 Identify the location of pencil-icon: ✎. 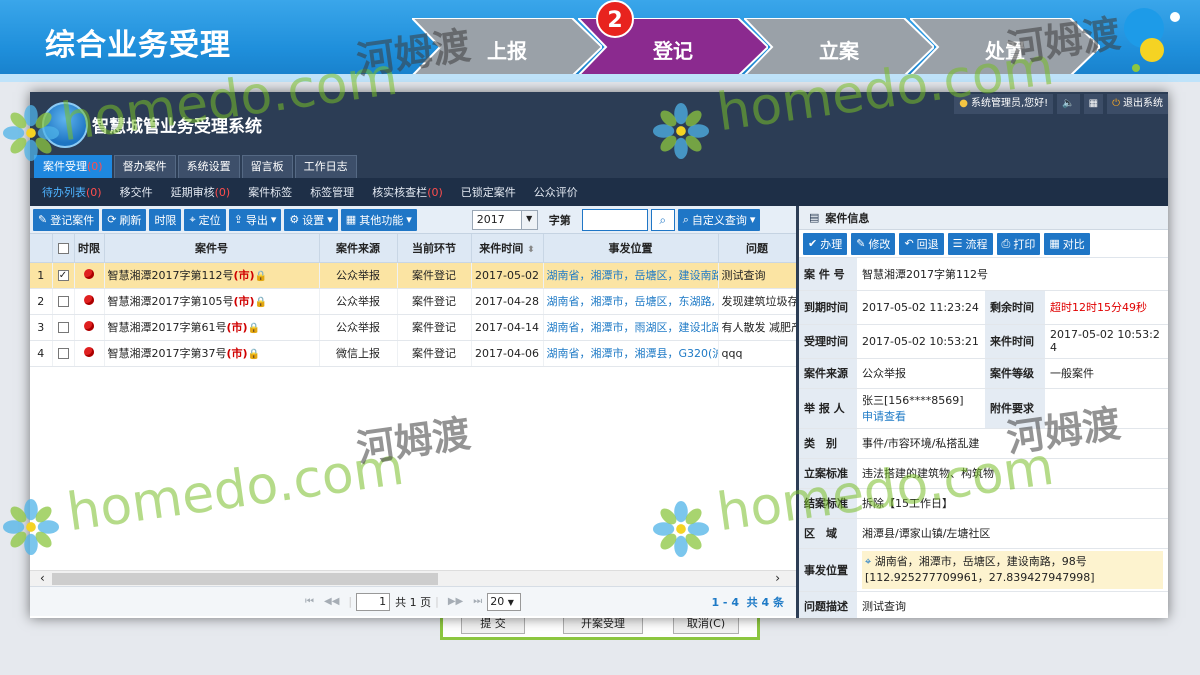
(861, 243).